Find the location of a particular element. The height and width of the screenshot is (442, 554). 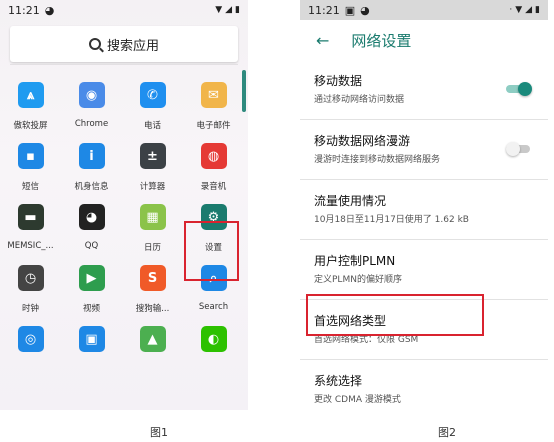

search-label: 搜索应用 is located at coordinates (132, 46).